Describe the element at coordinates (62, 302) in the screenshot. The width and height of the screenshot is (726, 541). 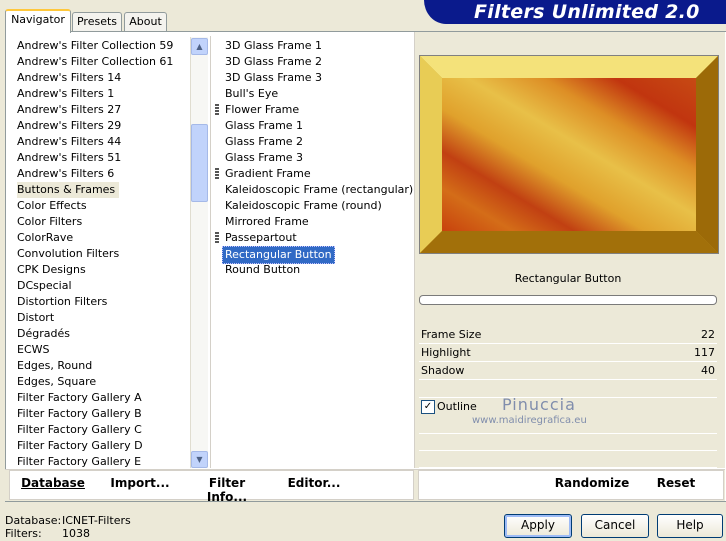
I see `category-item: Distortion Filters` at that location.